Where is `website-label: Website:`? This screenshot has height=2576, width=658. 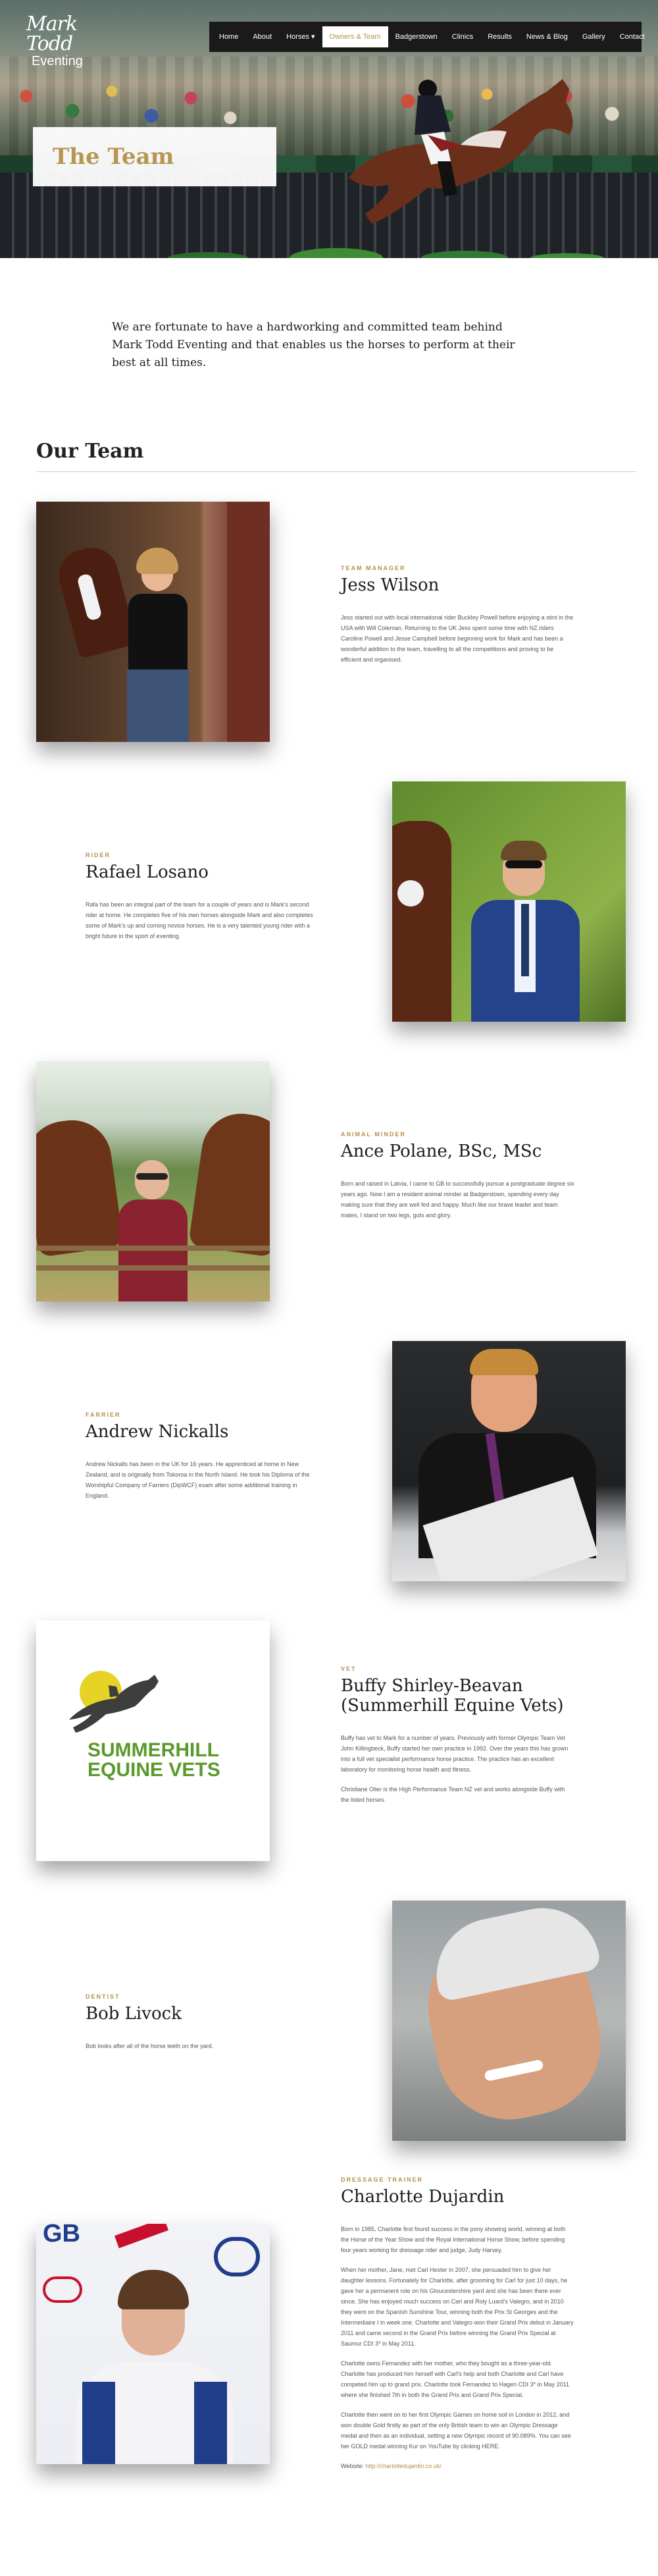 website-label: Website: is located at coordinates (353, 2466).